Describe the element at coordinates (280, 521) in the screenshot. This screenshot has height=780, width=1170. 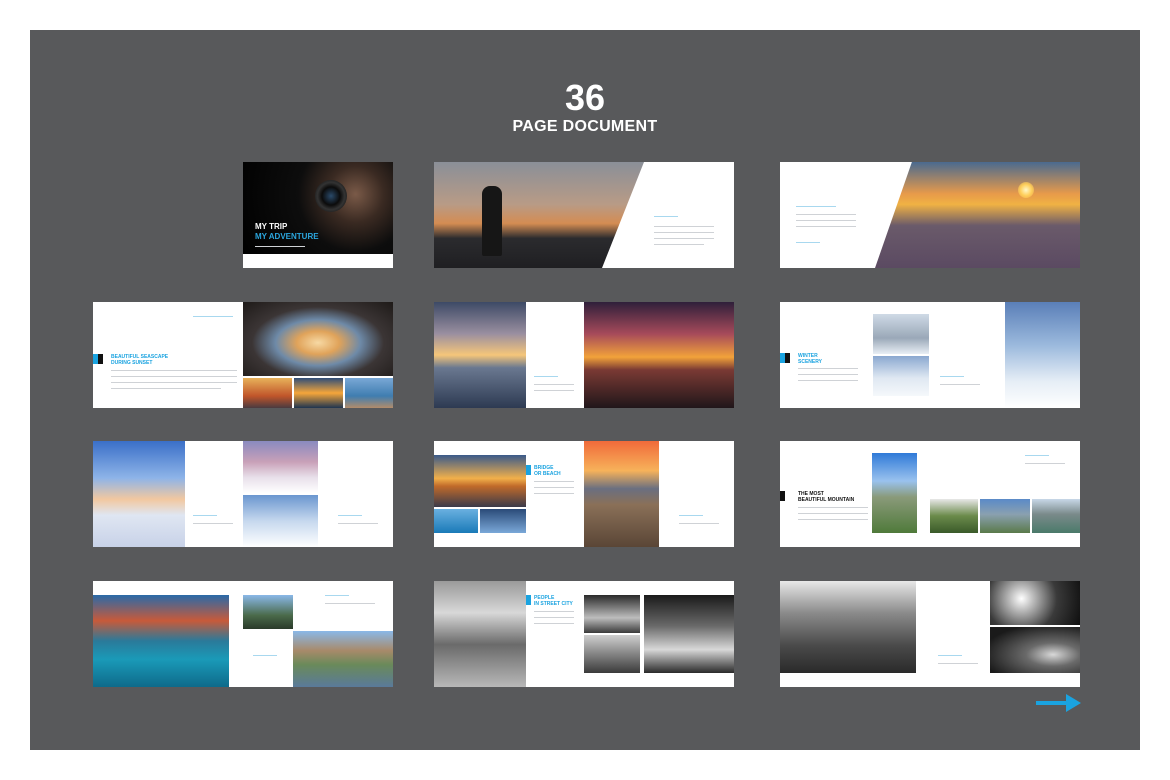
I see `snow-peaks-photo` at that location.